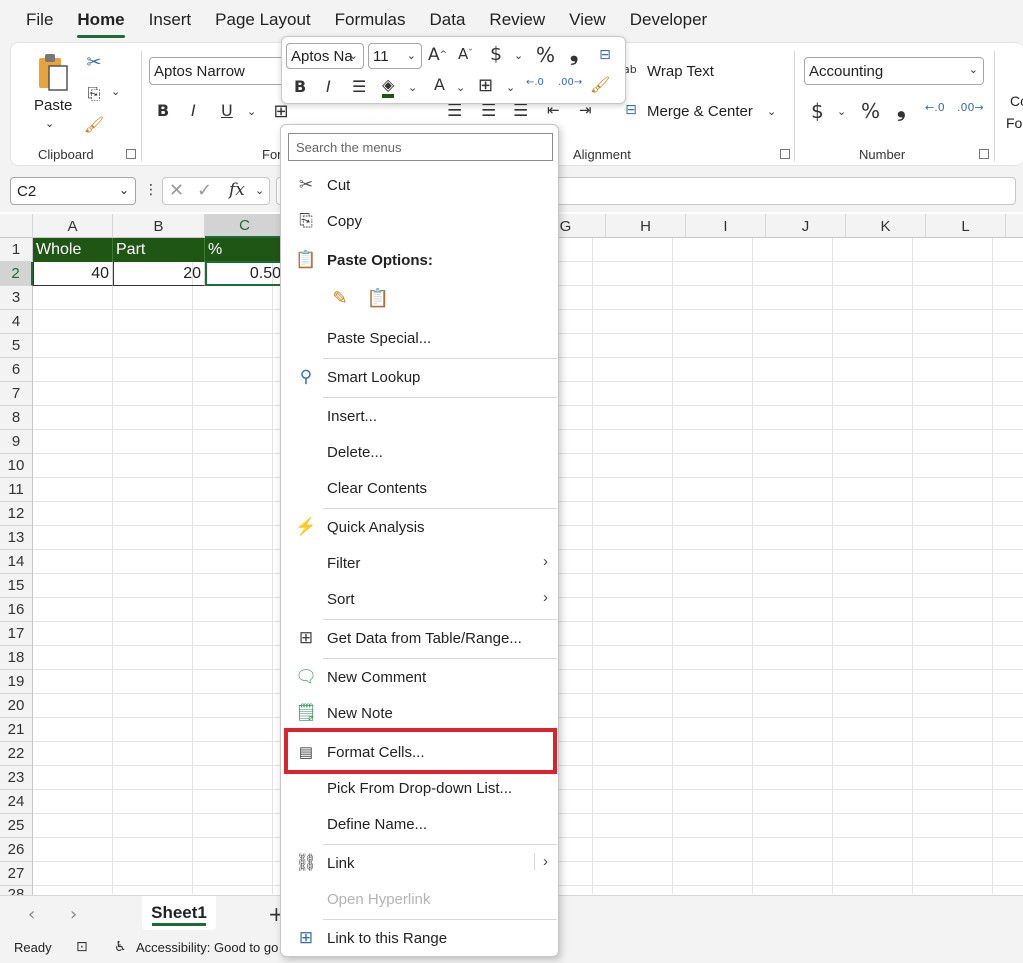  What do you see at coordinates (208, 947) in the screenshot?
I see `status-accessibility: Accessibility: Good to go` at bounding box center [208, 947].